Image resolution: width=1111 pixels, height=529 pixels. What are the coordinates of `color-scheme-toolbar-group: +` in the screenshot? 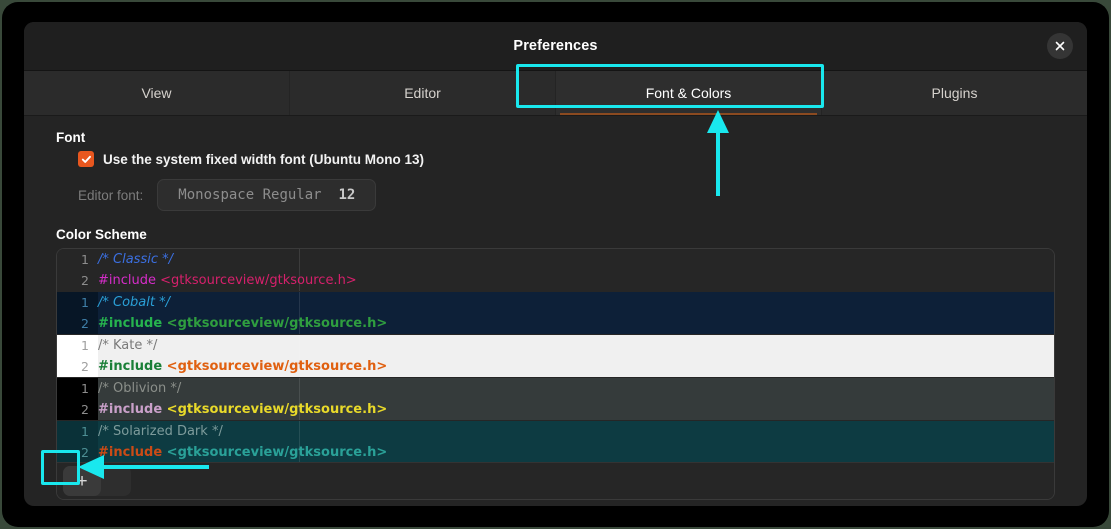 It's located at (97, 481).